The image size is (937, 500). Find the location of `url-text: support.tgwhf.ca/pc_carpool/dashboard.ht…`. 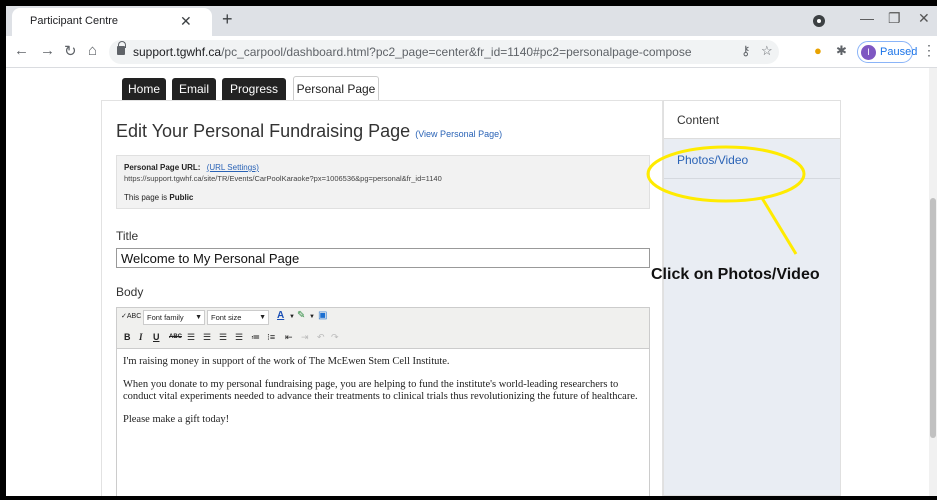

url-text: support.tgwhf.ca/pc_carpool/dashboard.ht… is located at coordinates (412, 52).